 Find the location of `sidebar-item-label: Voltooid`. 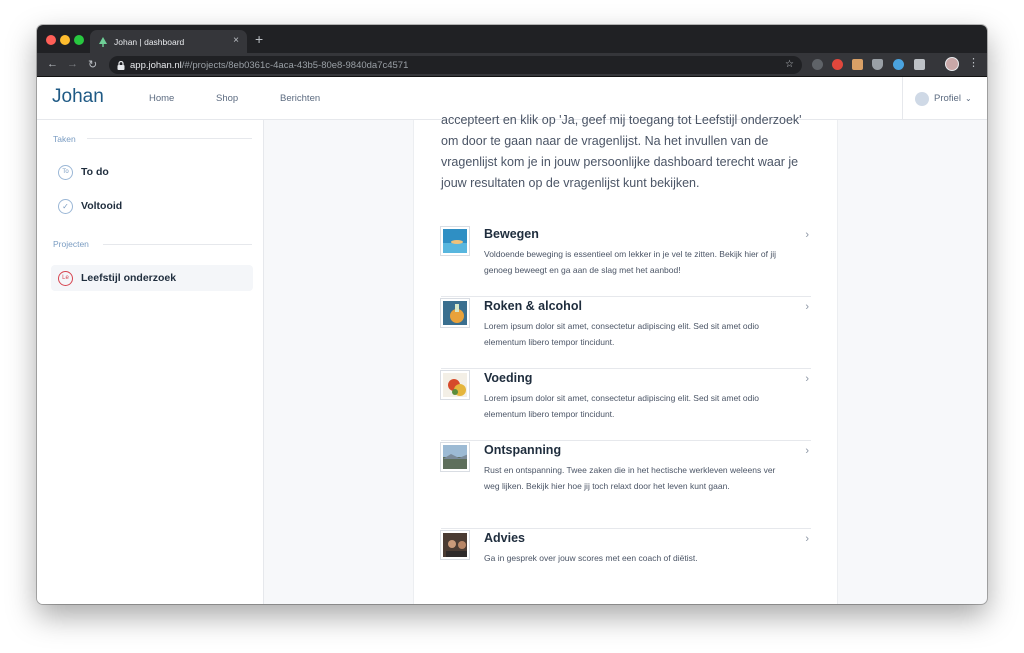

sidebar-item-label: Voltooid is located at coordinates (102, 206).